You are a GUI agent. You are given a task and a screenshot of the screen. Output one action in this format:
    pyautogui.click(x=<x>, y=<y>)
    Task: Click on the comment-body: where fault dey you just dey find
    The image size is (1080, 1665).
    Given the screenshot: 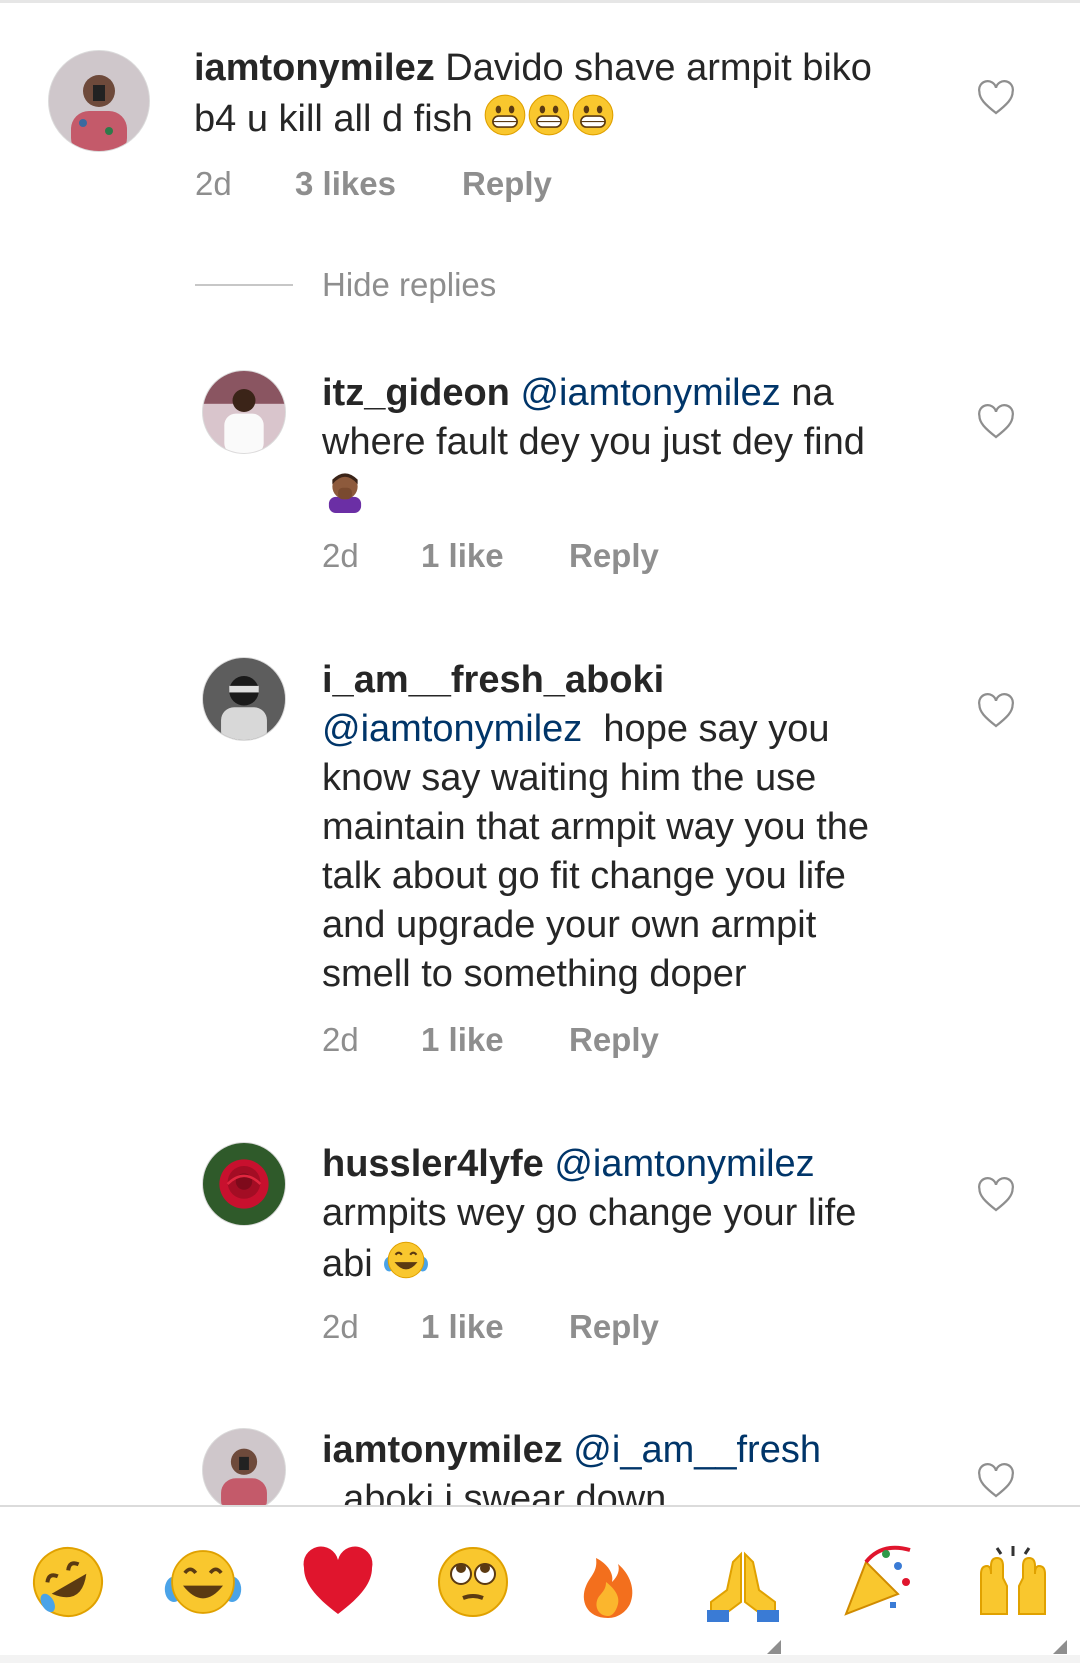 What is the action you would take?
    pyautogui.click(x=593, y=442)
    